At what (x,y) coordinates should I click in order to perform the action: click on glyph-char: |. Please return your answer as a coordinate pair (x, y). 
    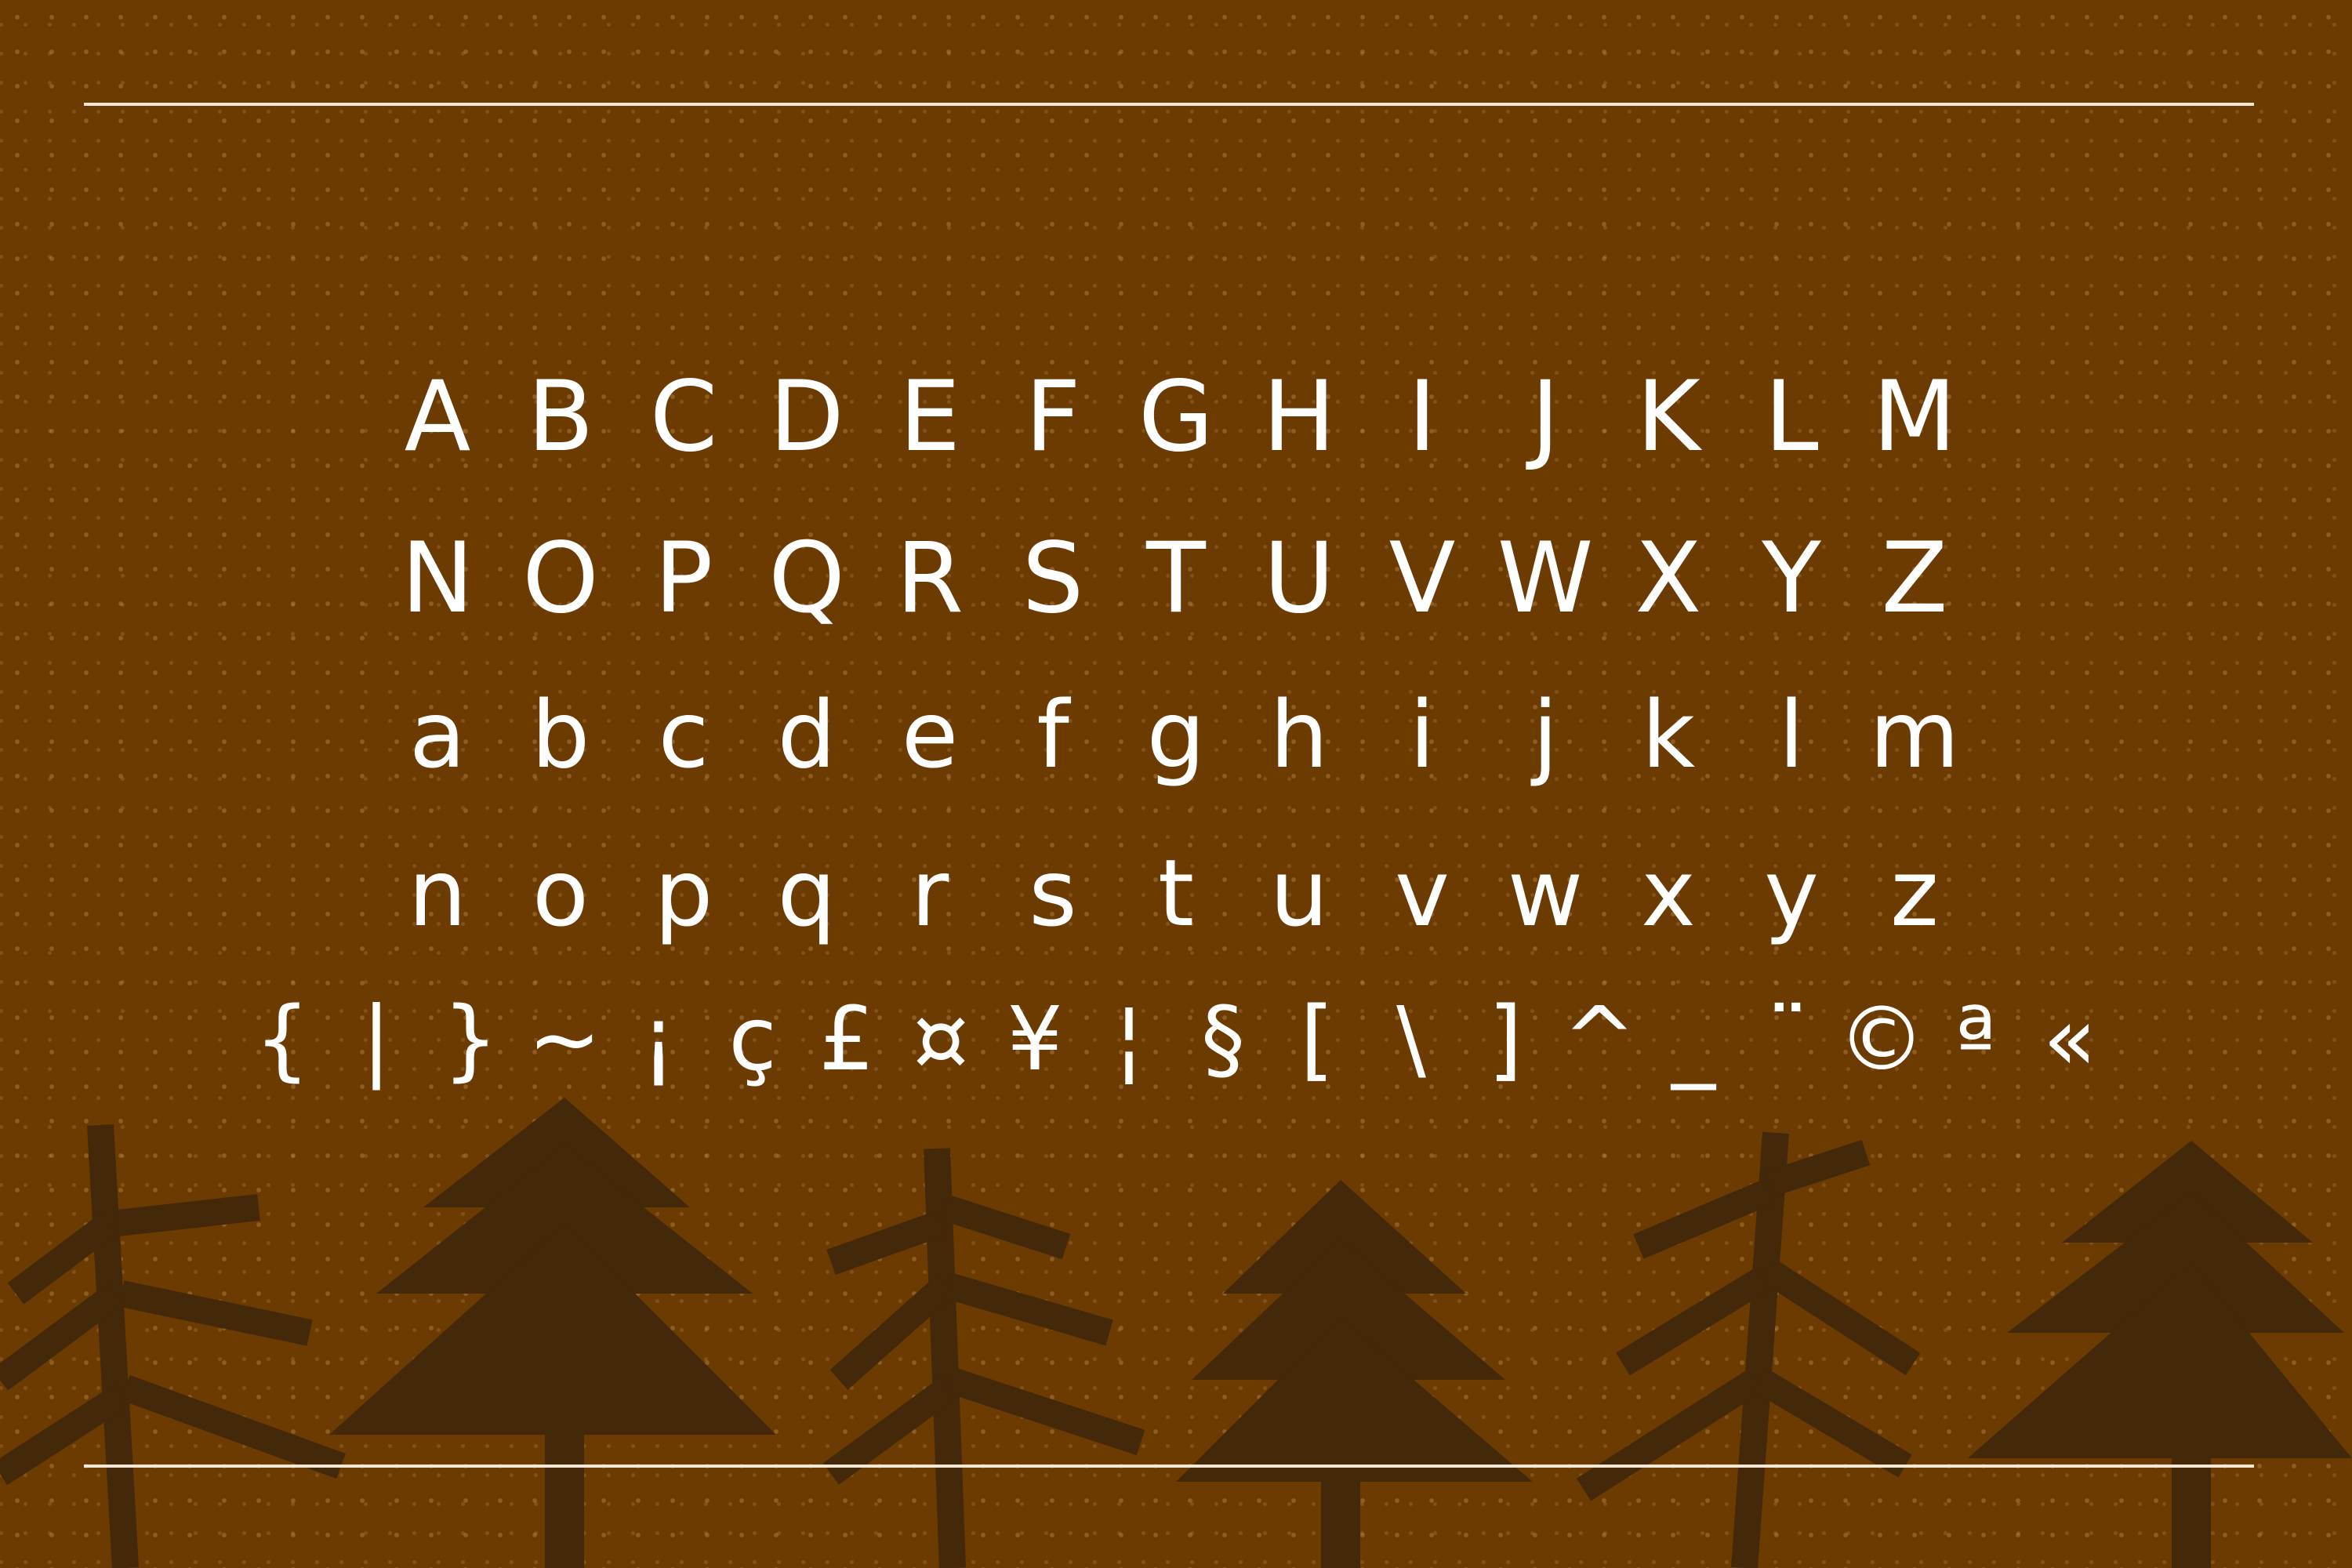
    Looking at the image, I should click on (376, 1040).